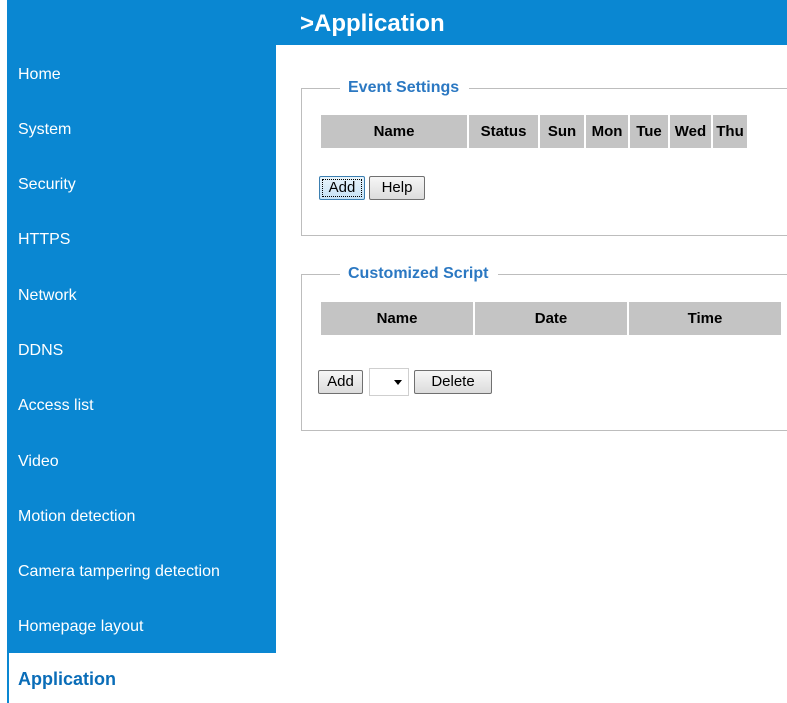 This screenshot has width=787, height=703. What do you see at coordinates (44, 130) in the screenshot?
I see `sidebar-item-system: System` at bounding box center [44, 130].